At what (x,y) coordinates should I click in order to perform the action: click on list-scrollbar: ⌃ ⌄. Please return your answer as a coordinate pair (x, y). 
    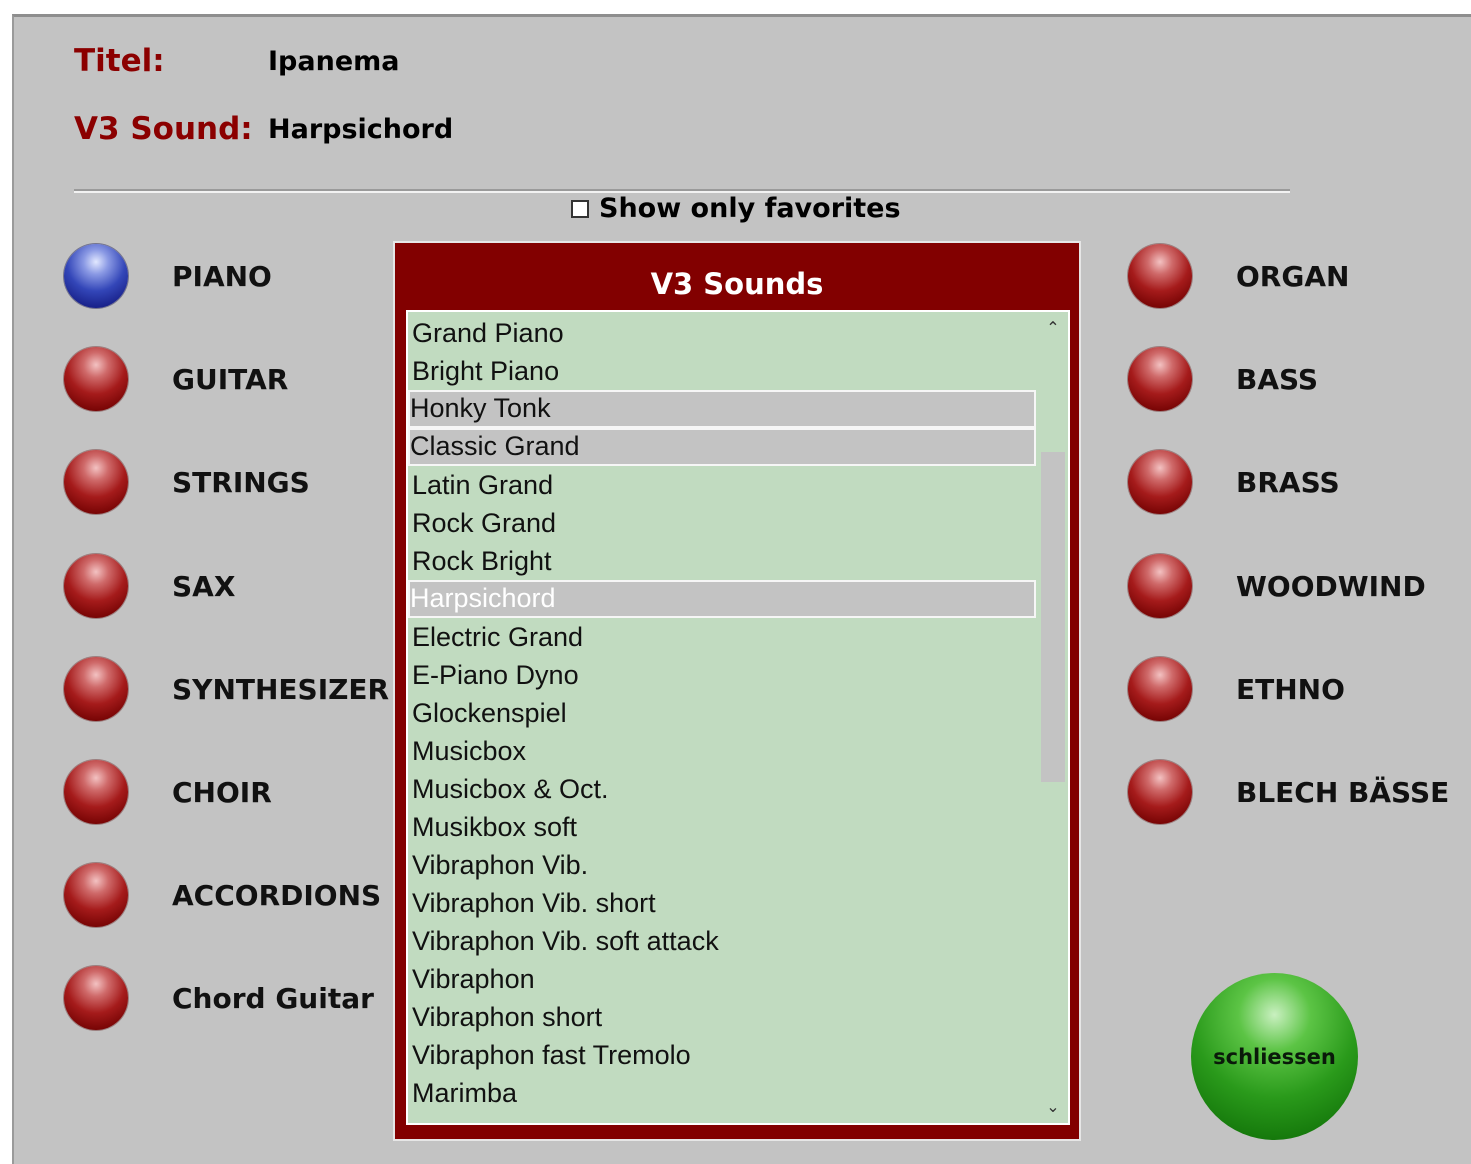
    Looking at the image, I should click on (1053, 717).